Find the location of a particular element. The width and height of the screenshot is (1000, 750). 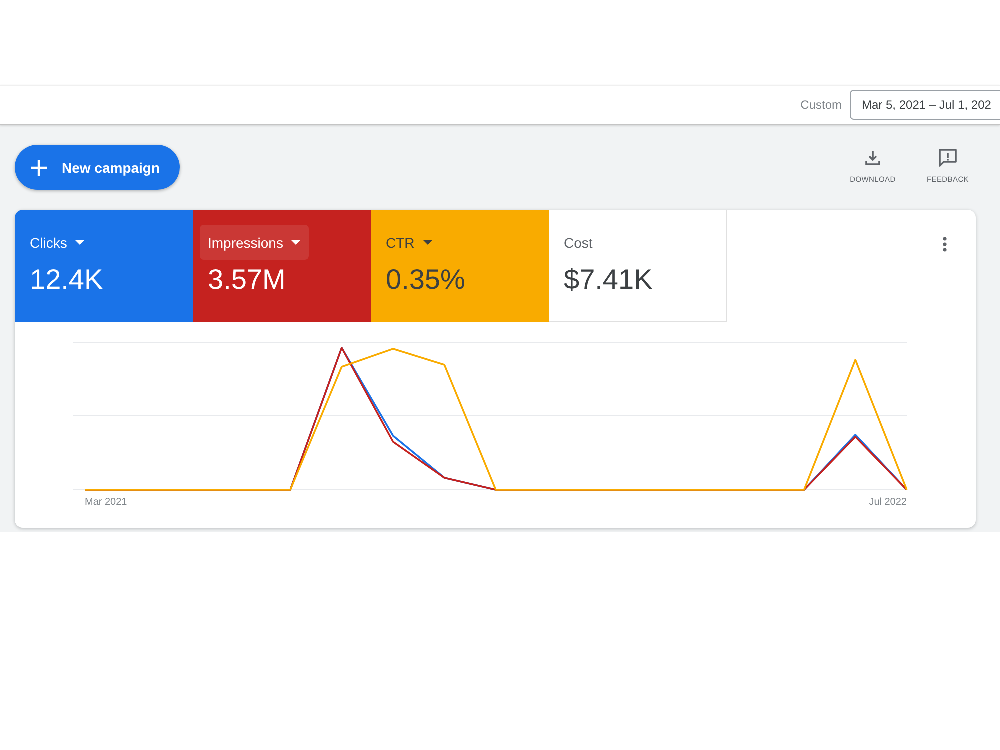

metric-value: 12.4K is located at coordinates (66, 280).